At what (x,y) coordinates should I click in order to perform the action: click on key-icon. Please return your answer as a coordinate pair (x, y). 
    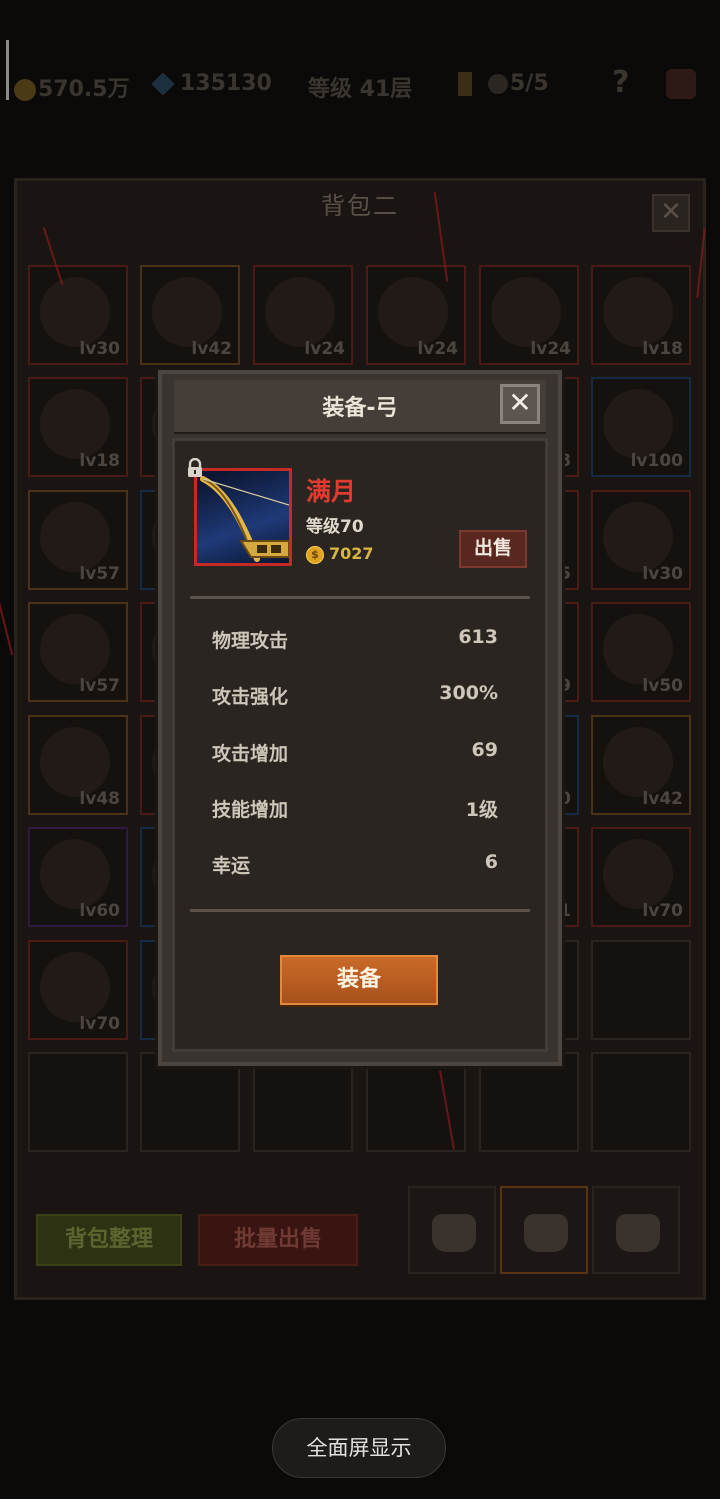
    Looking at the image, I should click on (465, 84).